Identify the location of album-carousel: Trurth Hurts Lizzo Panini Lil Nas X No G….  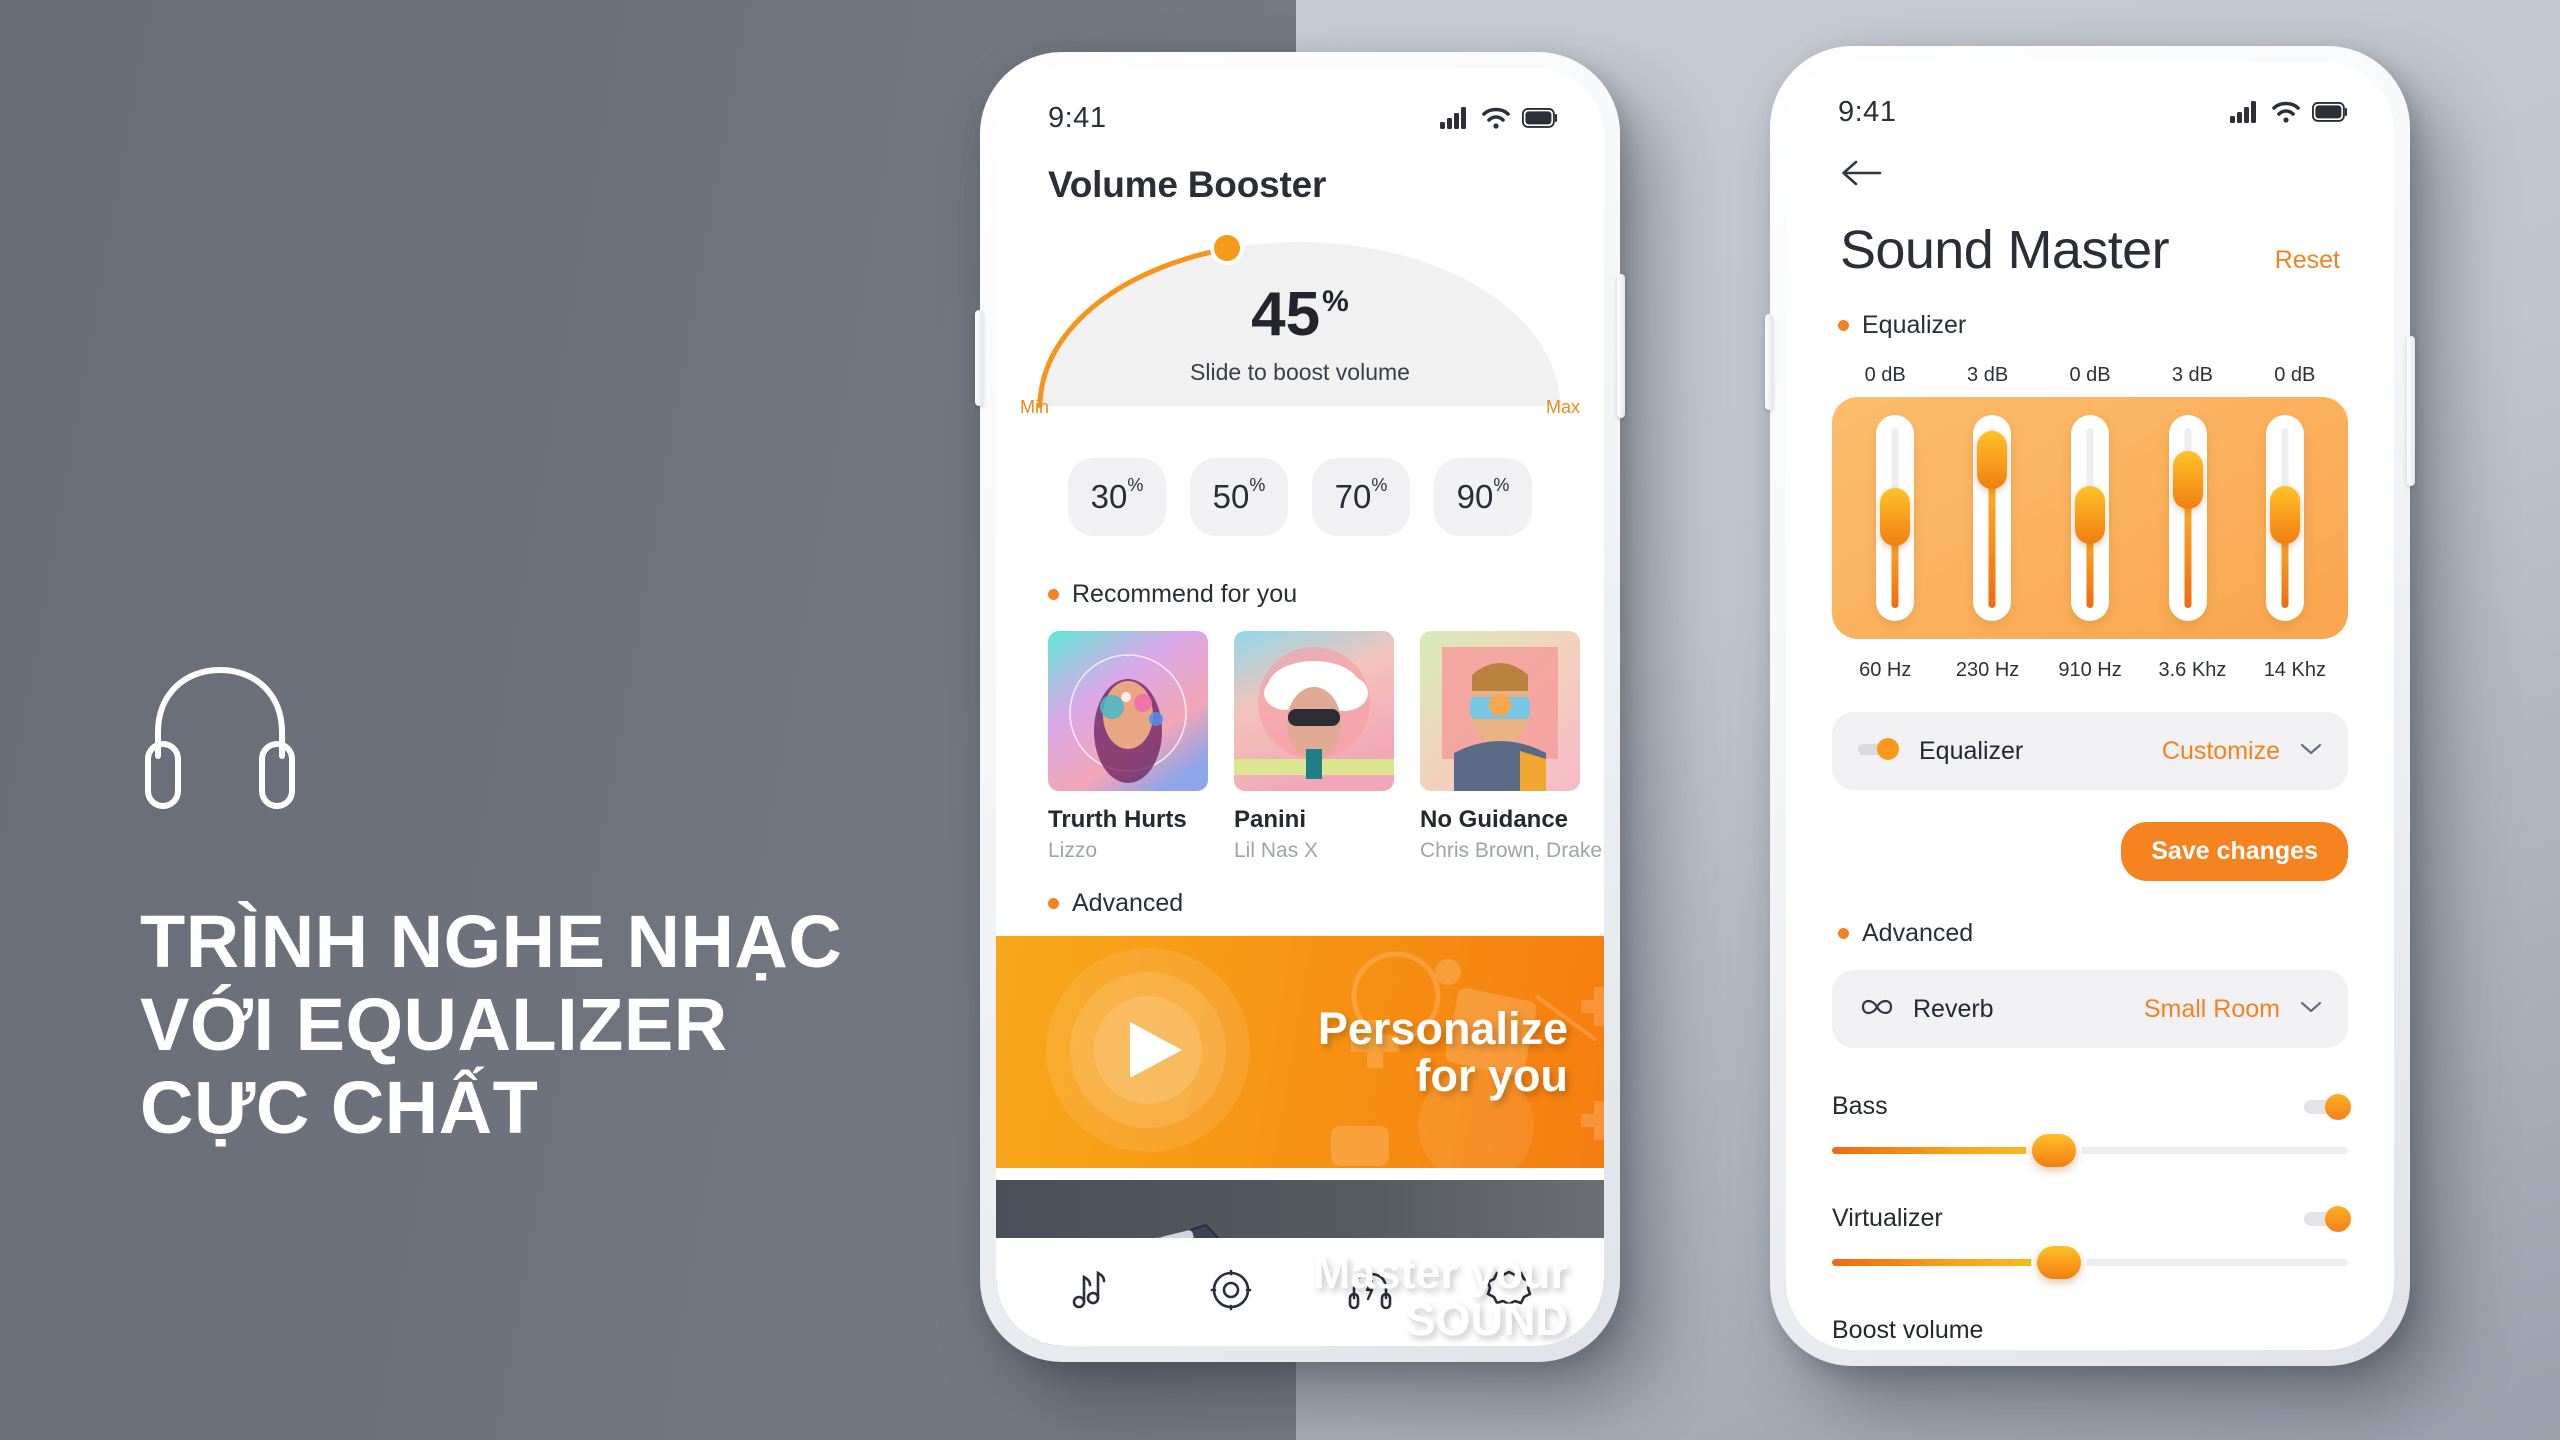
(1300, 747).